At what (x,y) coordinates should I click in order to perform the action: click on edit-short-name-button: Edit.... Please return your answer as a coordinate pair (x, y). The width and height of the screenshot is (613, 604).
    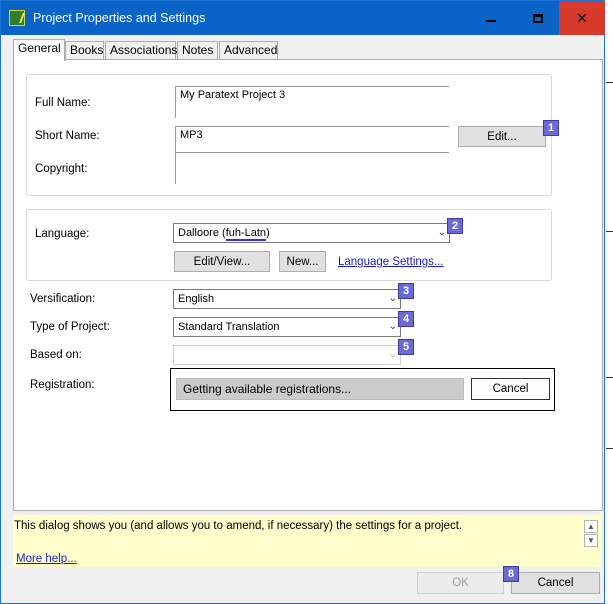
    Looking at the image, I should click on (502, 136).